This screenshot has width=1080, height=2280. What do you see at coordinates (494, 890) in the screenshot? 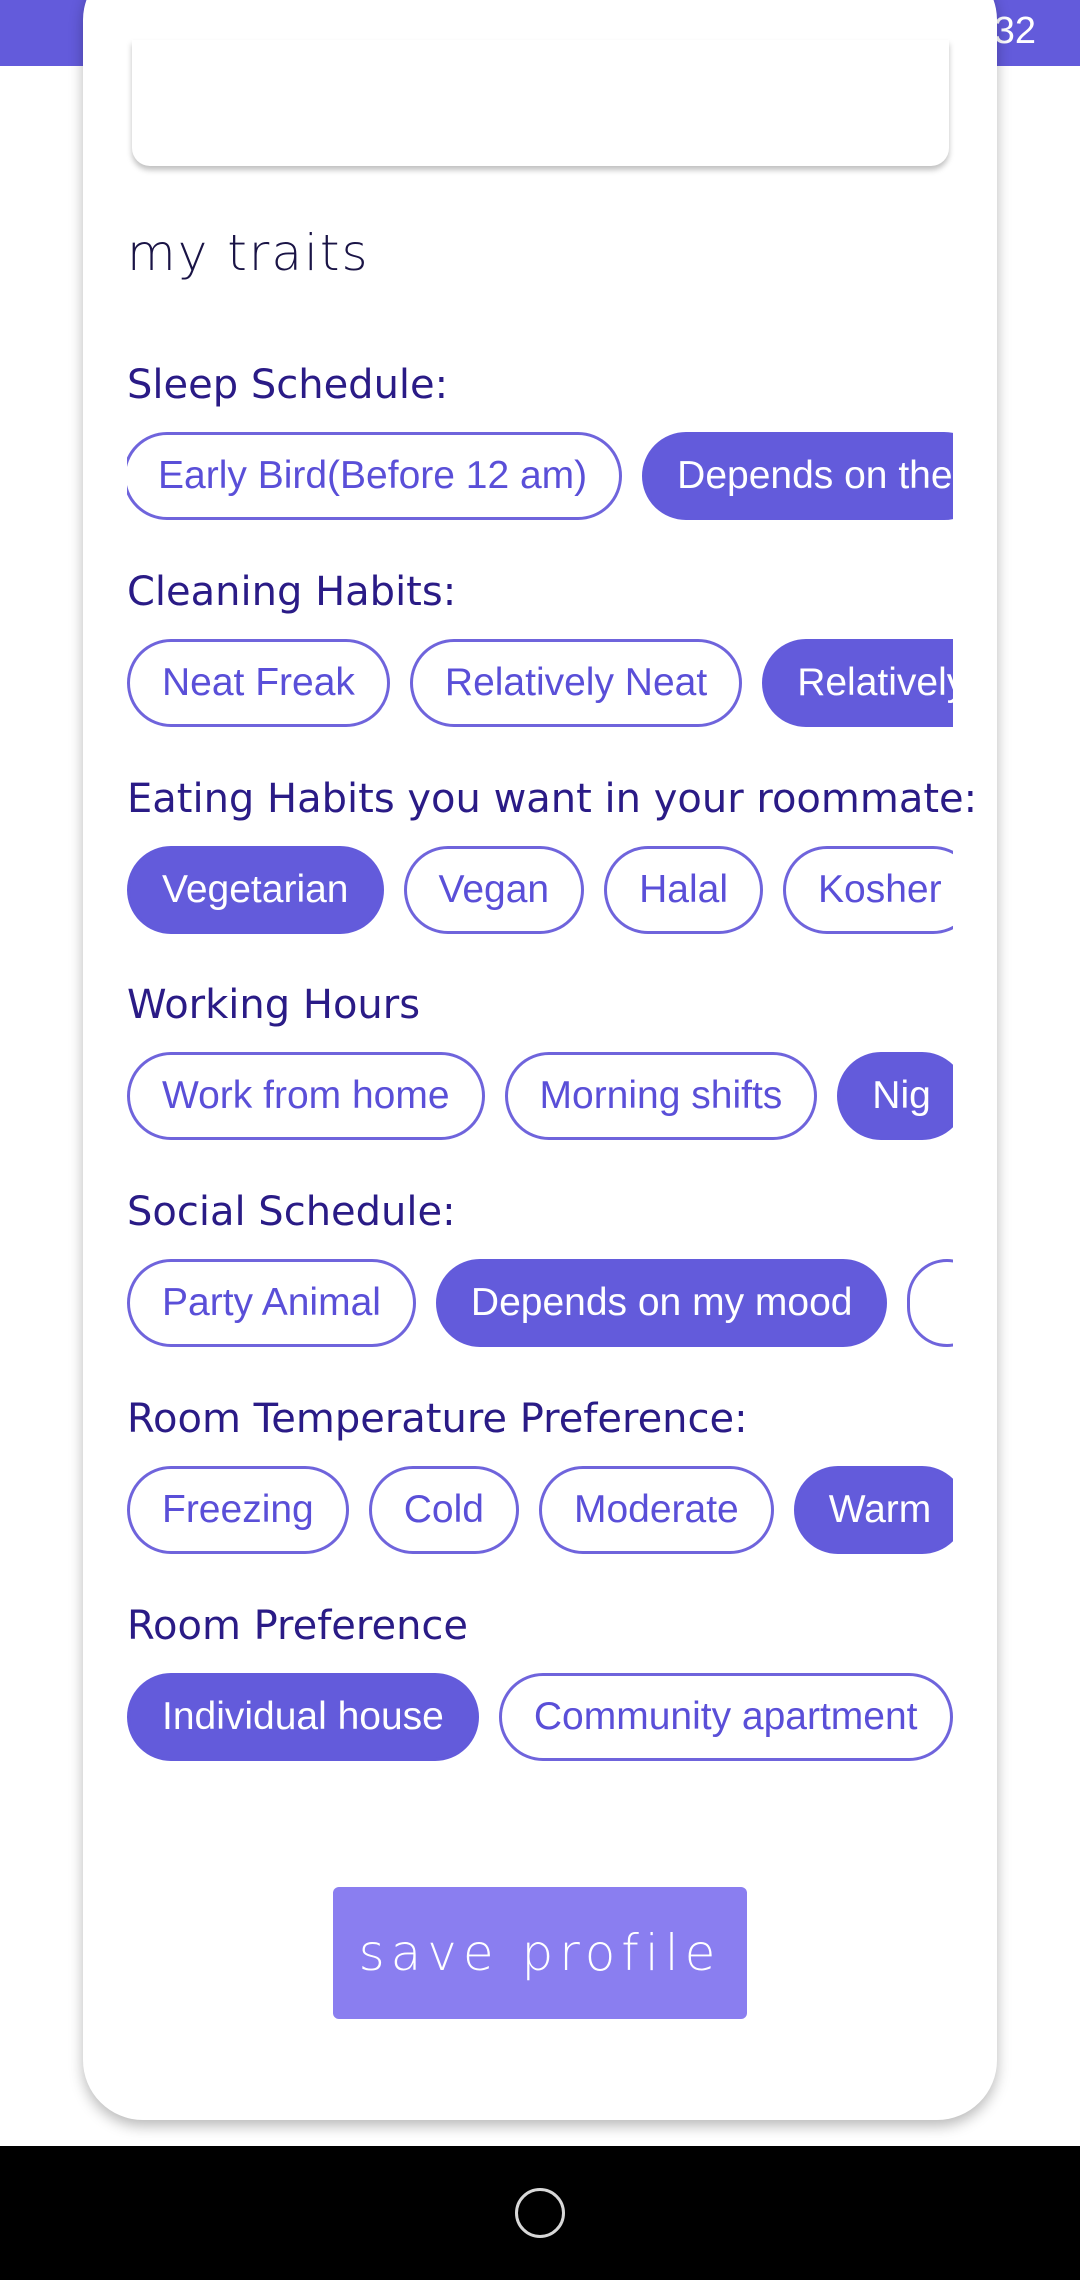
I see `chip-option: Vegan` at bounding box center [494, 890].